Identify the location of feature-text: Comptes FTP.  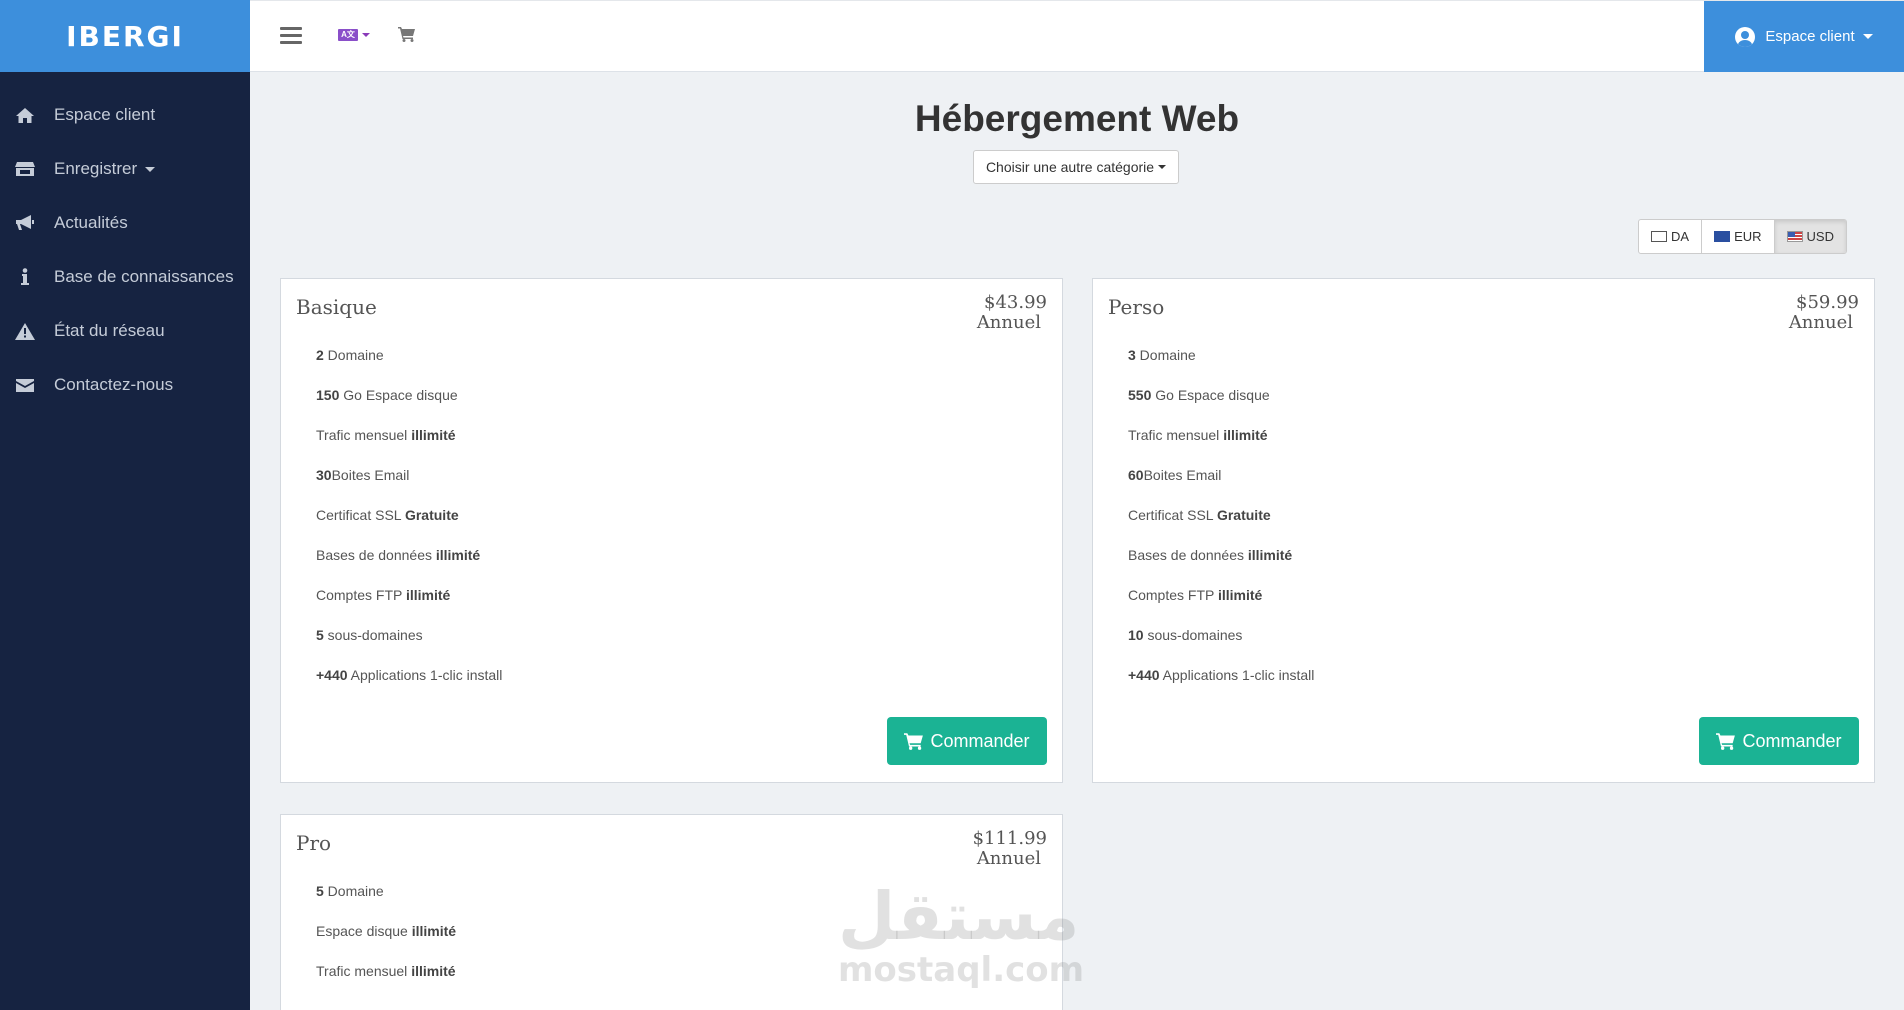
(361, 595).